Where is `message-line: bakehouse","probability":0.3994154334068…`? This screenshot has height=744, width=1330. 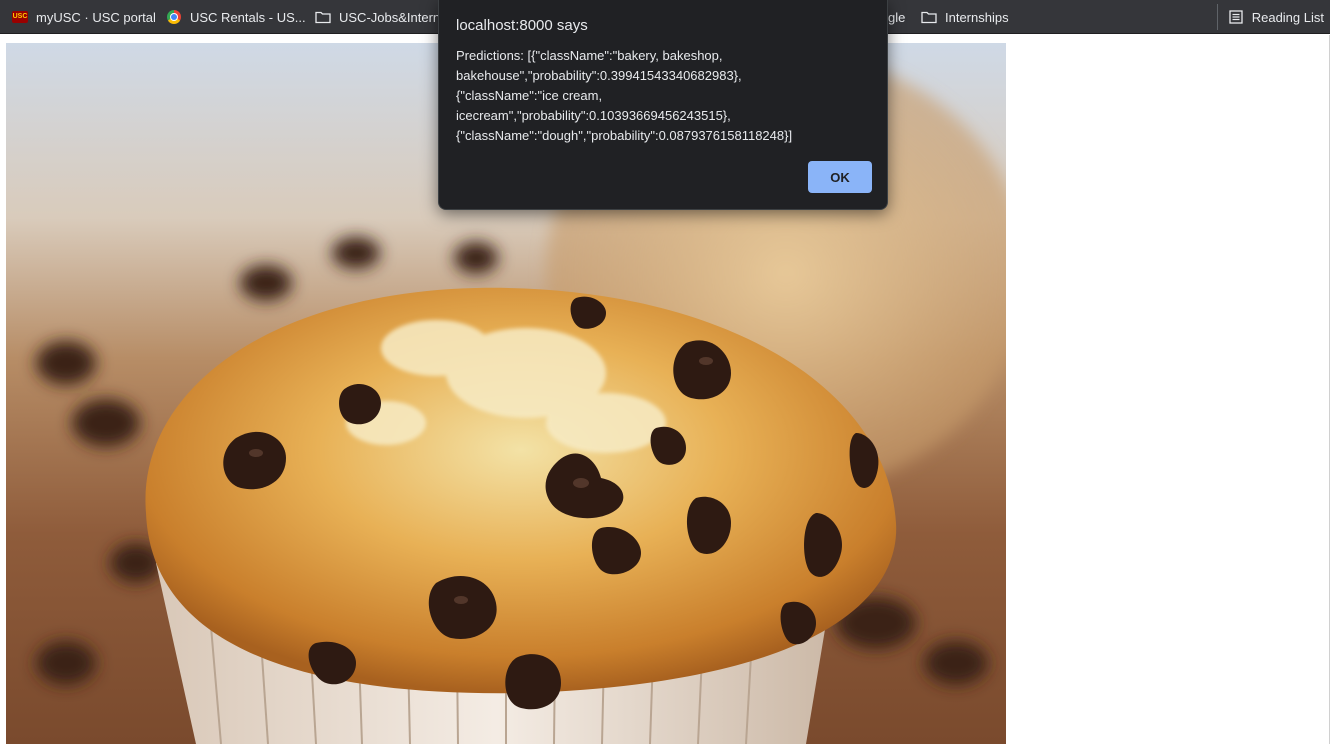 message-line: bakehouse","probability":0.3994154334068… is located at coordinates (599, 75).